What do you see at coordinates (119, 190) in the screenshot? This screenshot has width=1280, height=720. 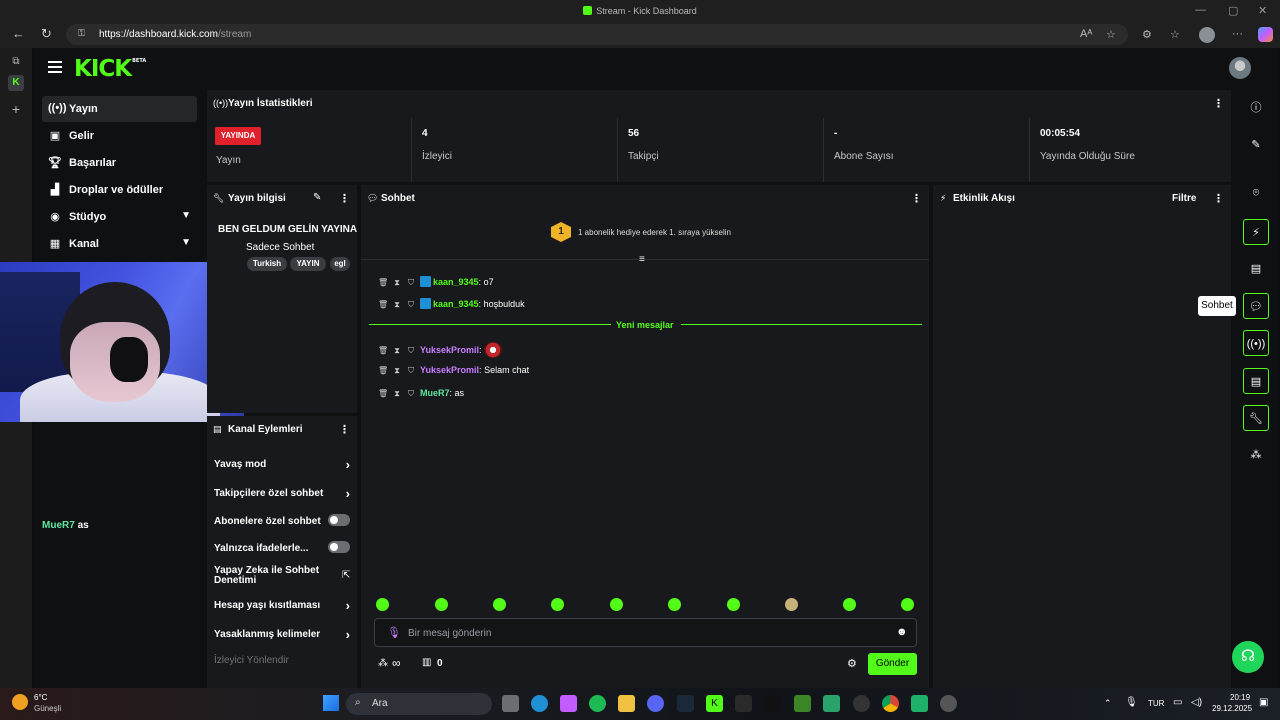 I see `sidebar-item-droplar: ▟ Droplar ve ödüller` at bounding box center [119, 190].